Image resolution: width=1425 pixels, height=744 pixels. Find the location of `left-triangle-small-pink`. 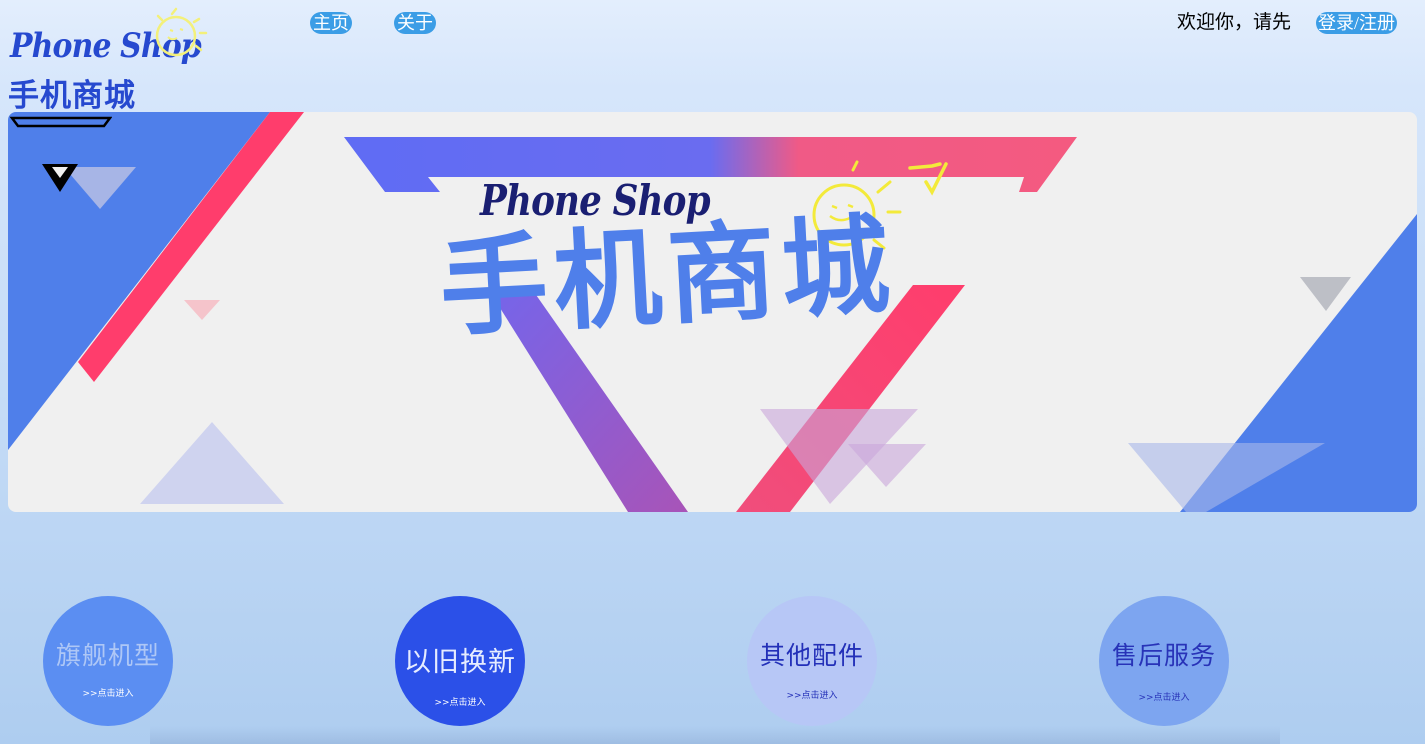

left-triangle-small-pink is located at coordinates (202, 310).